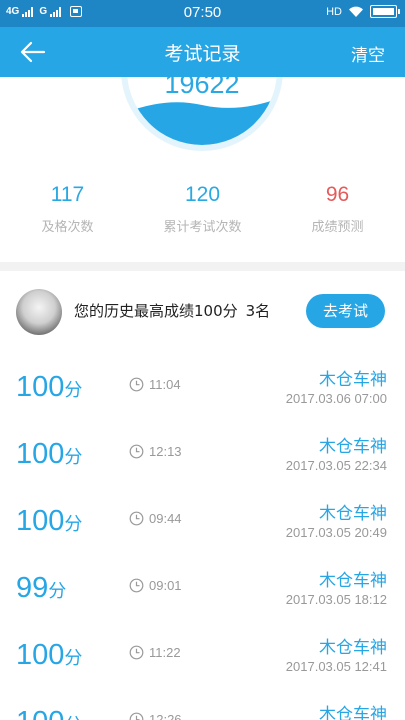 The width and height of the screenshot is (405, 720). I want to click on status-right: HD, so click(363, 11).